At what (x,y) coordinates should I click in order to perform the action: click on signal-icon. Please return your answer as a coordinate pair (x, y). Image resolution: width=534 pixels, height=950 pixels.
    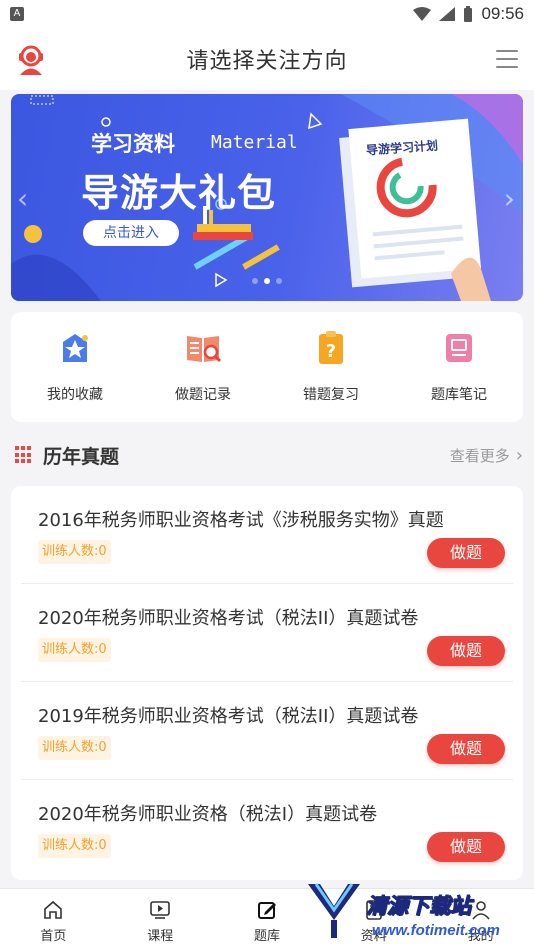
    Looking at the image, I should click on (447, 14).